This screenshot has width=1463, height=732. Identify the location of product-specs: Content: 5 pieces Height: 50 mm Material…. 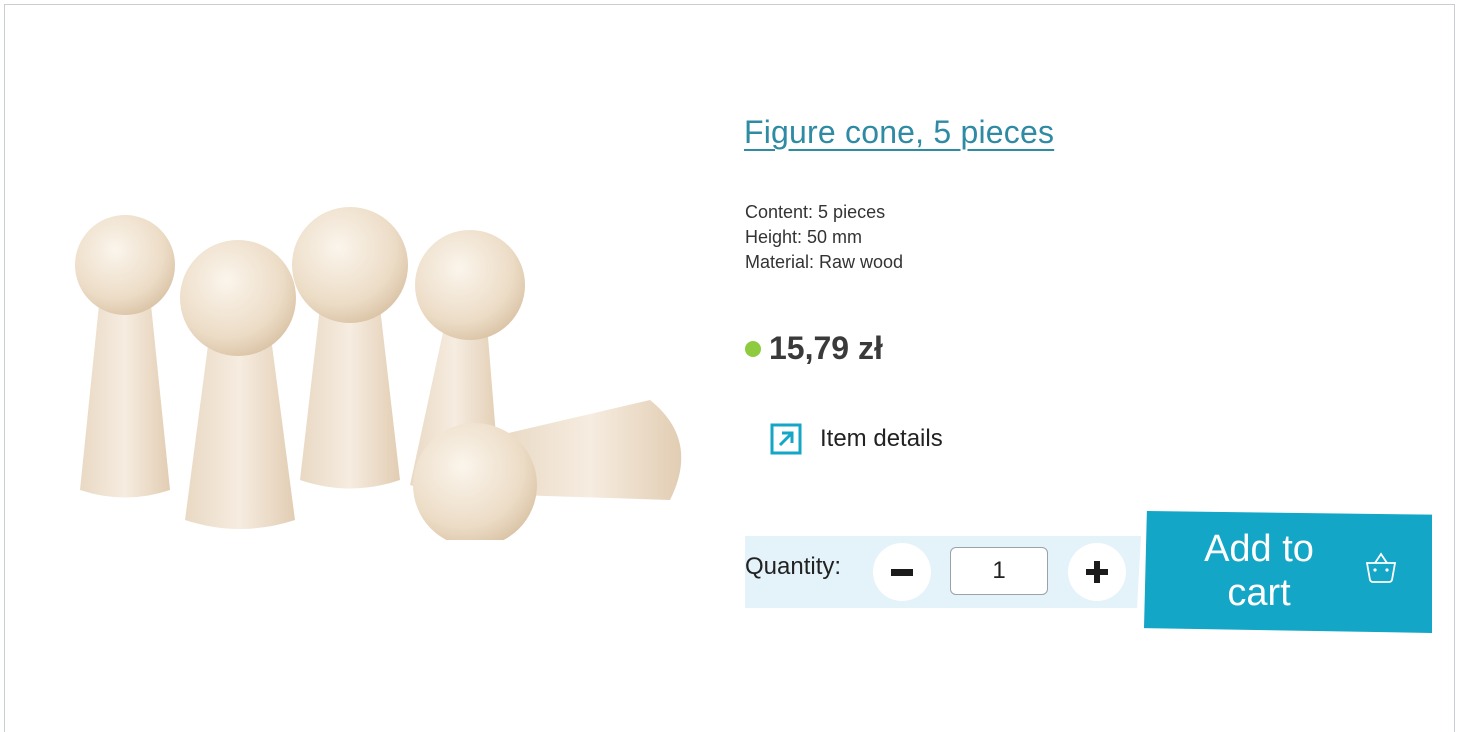
(824, 237).